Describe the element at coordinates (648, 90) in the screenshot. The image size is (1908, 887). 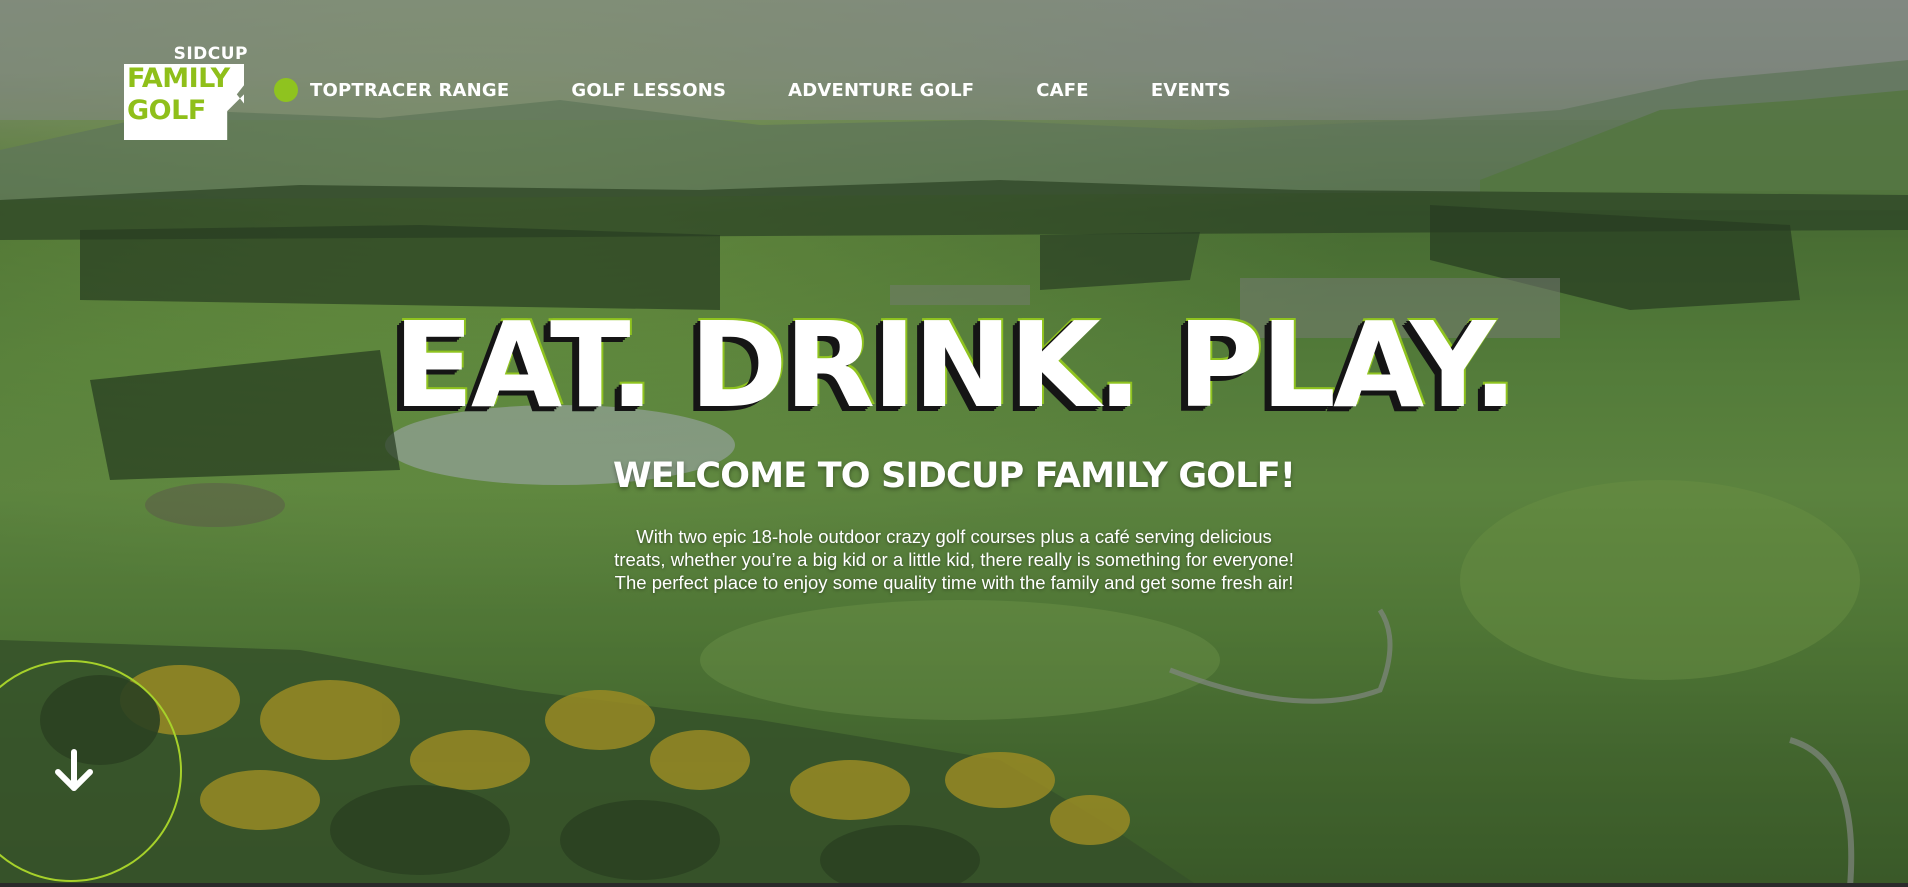
I see `nav-item-golf-lessons: GOLF LESSONS` at that location.